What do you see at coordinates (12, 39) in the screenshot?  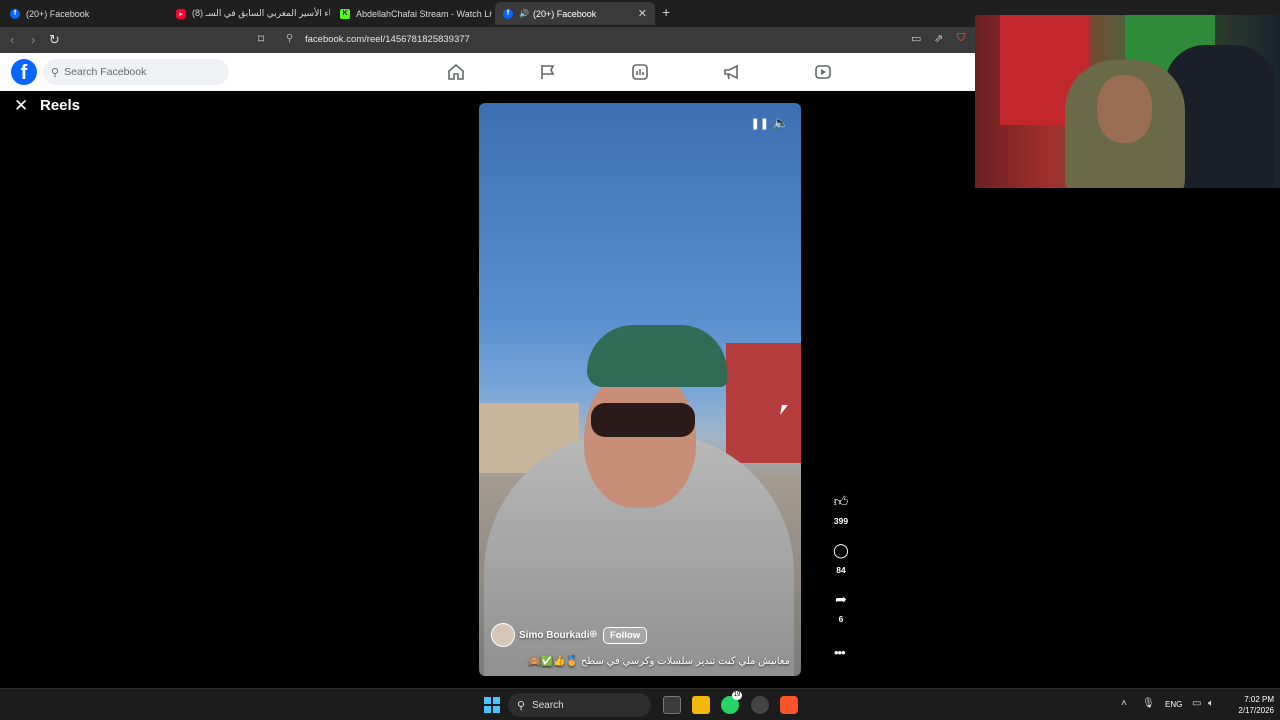 I see `back-icon: ‹` at bounding box center [12, 39].